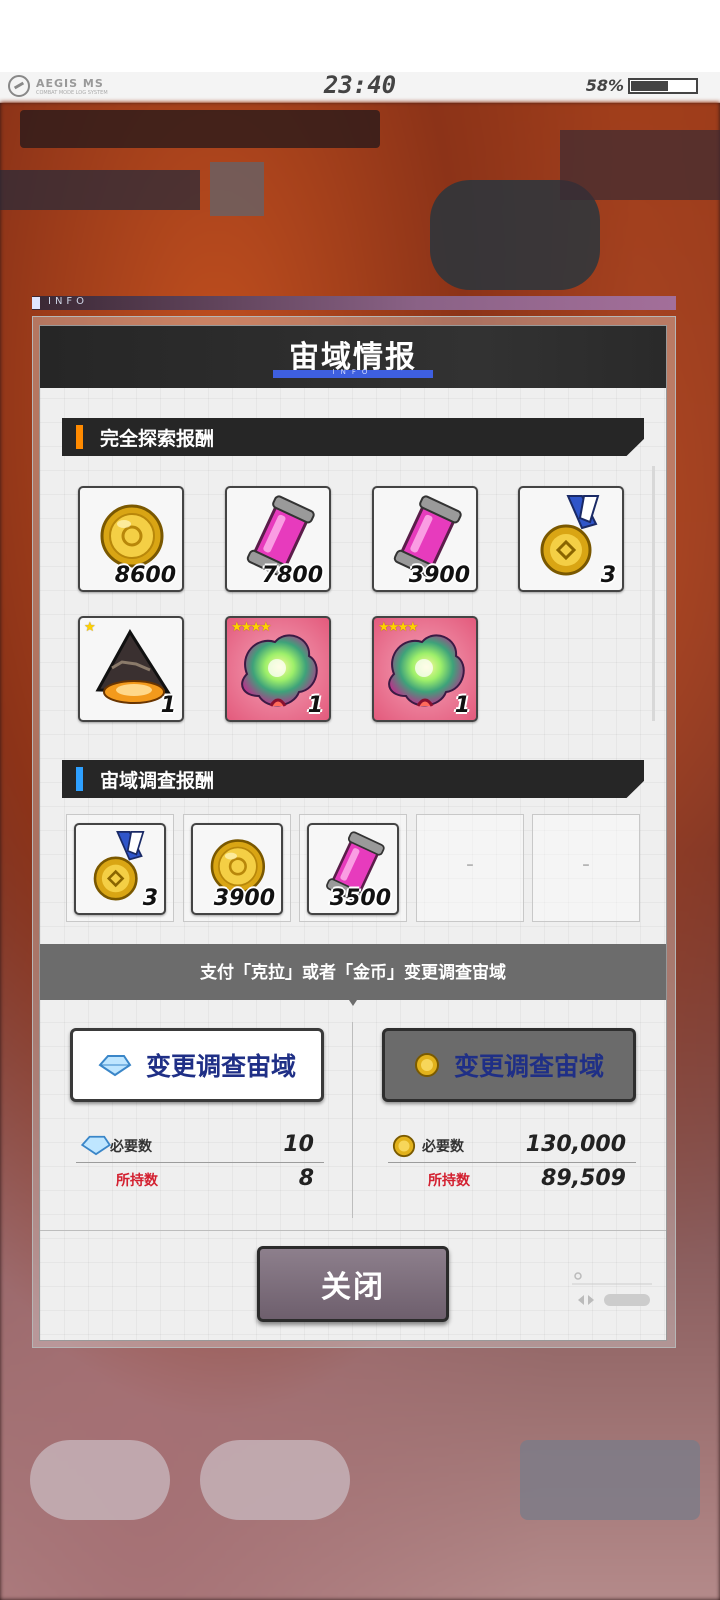  What do you see at coordinates (352, 1120) in the screenshot?
I see `options-divider` at bounding box center [352, 1120].